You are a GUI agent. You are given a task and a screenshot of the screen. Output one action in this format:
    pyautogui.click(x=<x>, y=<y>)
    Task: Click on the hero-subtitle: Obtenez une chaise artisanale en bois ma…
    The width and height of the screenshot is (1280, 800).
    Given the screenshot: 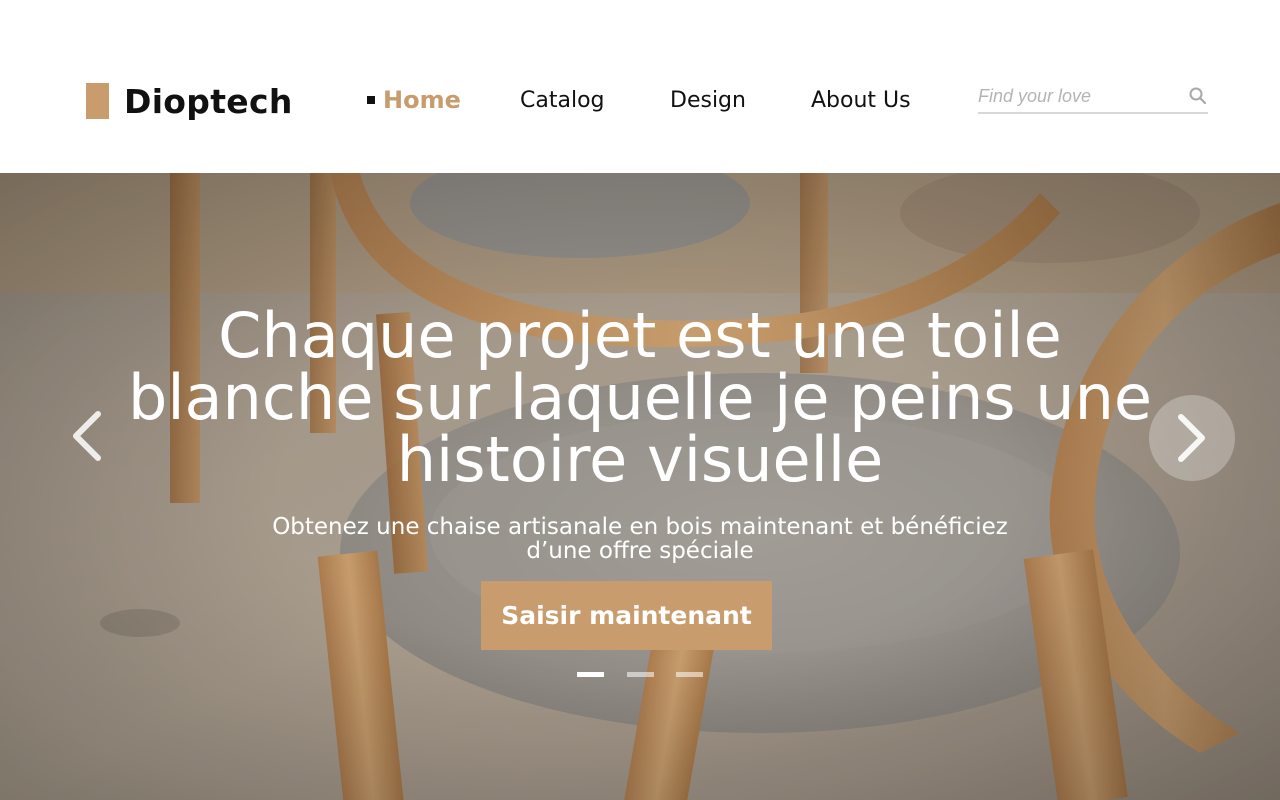 What is the action you would take?
    pyautogui.click(x=640, y=539)
    